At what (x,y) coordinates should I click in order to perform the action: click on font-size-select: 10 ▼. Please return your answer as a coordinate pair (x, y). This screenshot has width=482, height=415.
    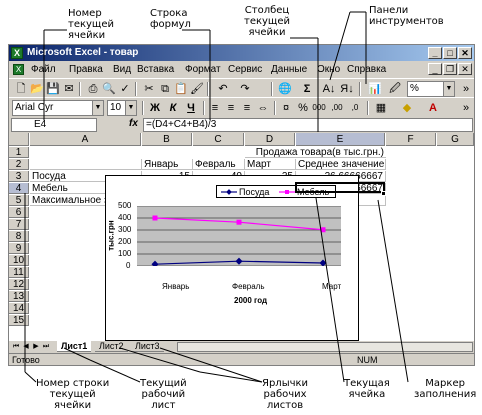
    Looking at the image, I should click on (122, 108).